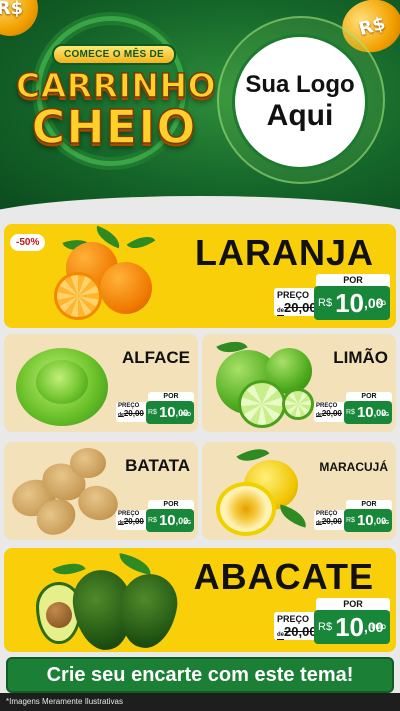 The width and height of the screenshot is (400, 711). Describe the element at coordinates (200, 702) in the screenshot. I see `disclaimer-text: *Imagens Meramente Ilustrativas` at that location.